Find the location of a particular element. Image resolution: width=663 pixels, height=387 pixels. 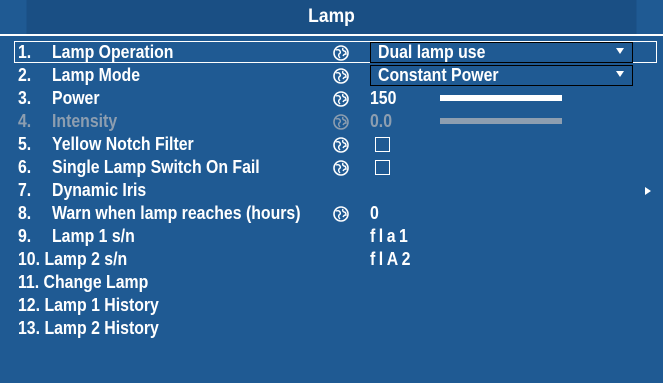

dropdown-value: Constant Power is located at coordinates (438, 75).